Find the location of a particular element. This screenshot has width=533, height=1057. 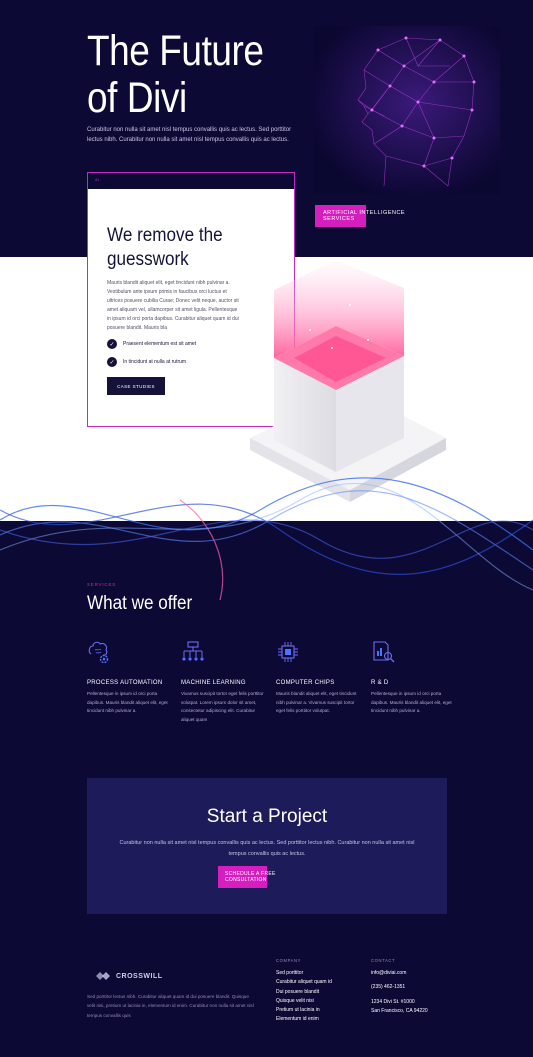

contact-email: info@diviai.com is located at coordinates (399, 973).